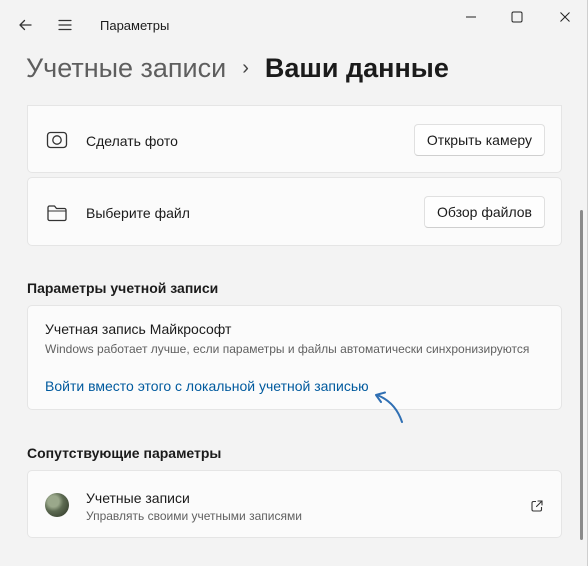  What do you see at coordinates (237, 68) in the screenshot?
I see `breadcrumb: Учетные записи › Ваши данные` at bounding box center [237, 68].